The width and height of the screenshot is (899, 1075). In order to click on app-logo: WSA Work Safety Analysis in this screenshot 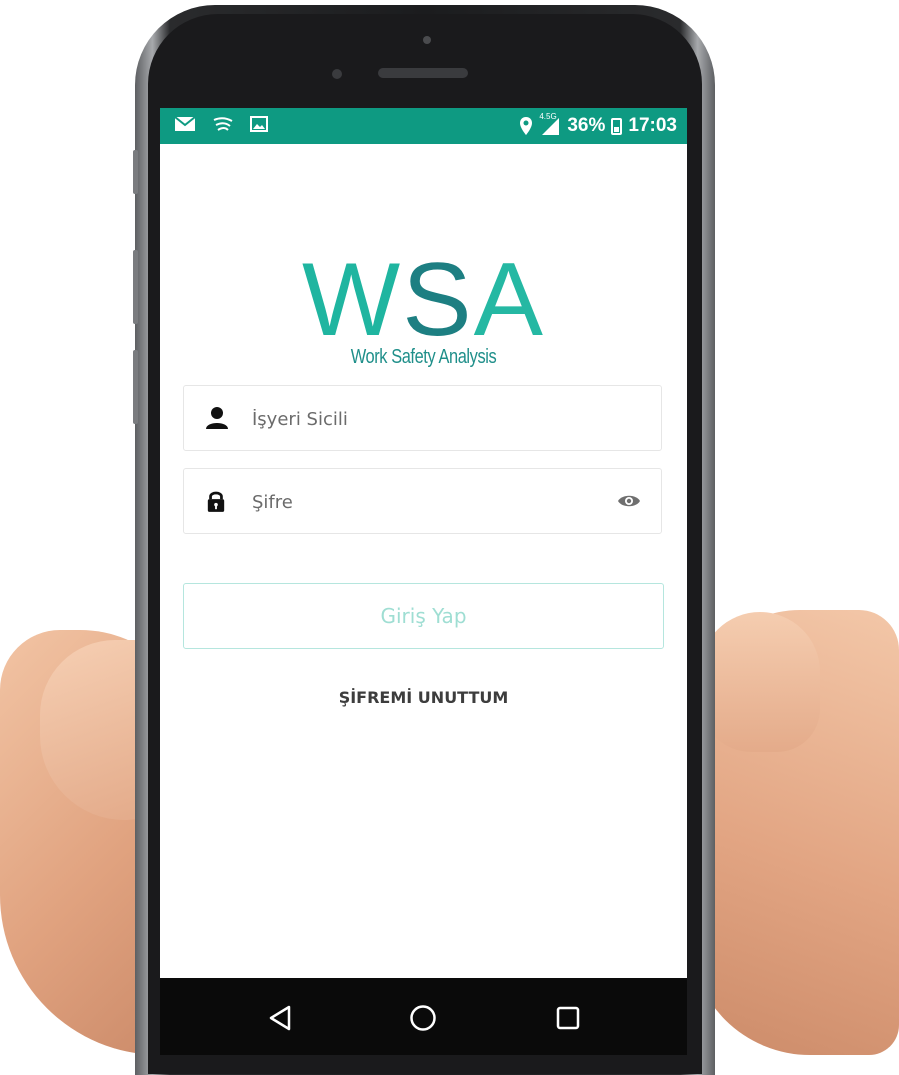, I will do `click(423, 308)`.